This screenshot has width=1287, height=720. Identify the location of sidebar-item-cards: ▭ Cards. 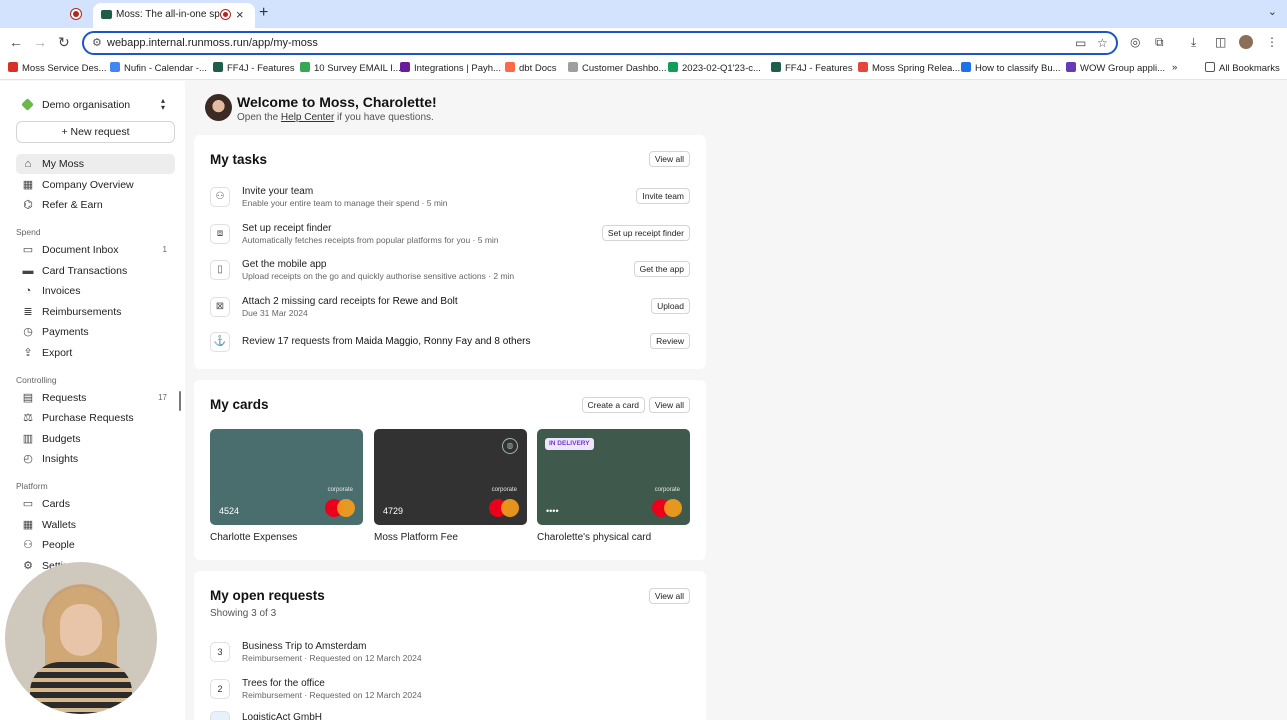
(95, 504).